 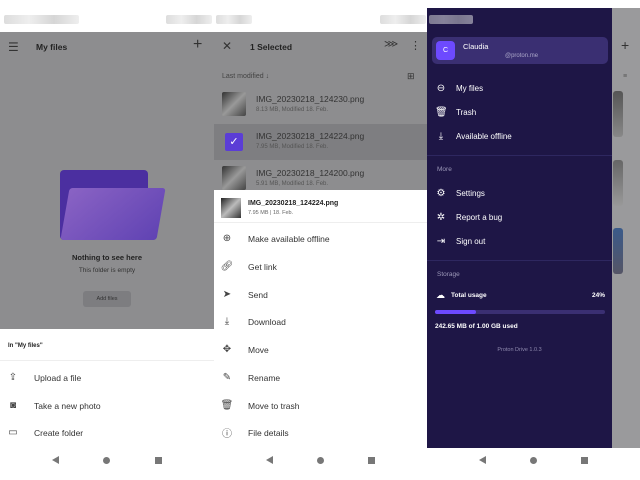 I want to click on section-storage: Storage, so click(x=448, y=274).